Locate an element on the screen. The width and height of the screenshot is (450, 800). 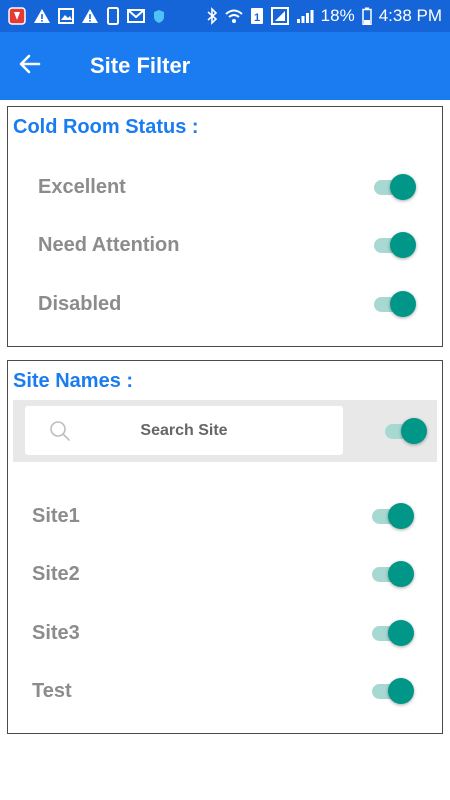
site-label: Site2 is located at coordinates (56, 573).